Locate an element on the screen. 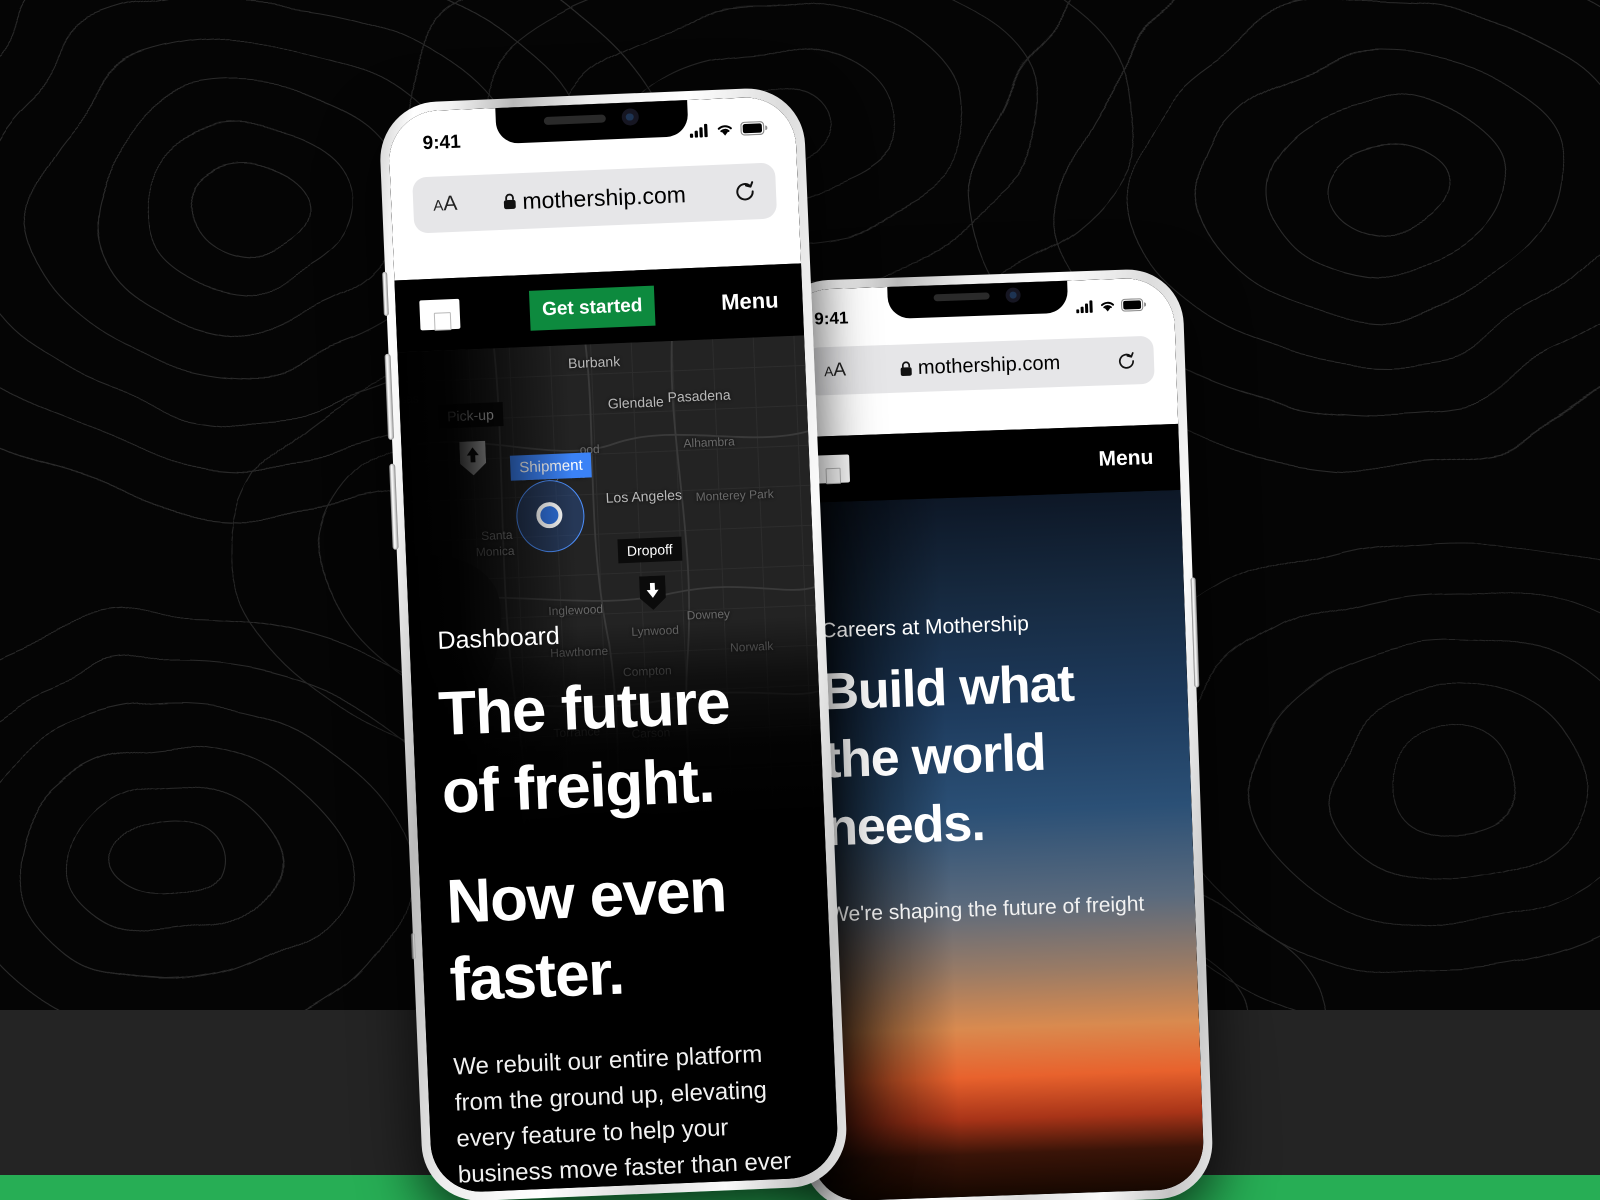 This screenshot has height=1200, width=1600. phone1-notch is located at coordinates (591, 120).